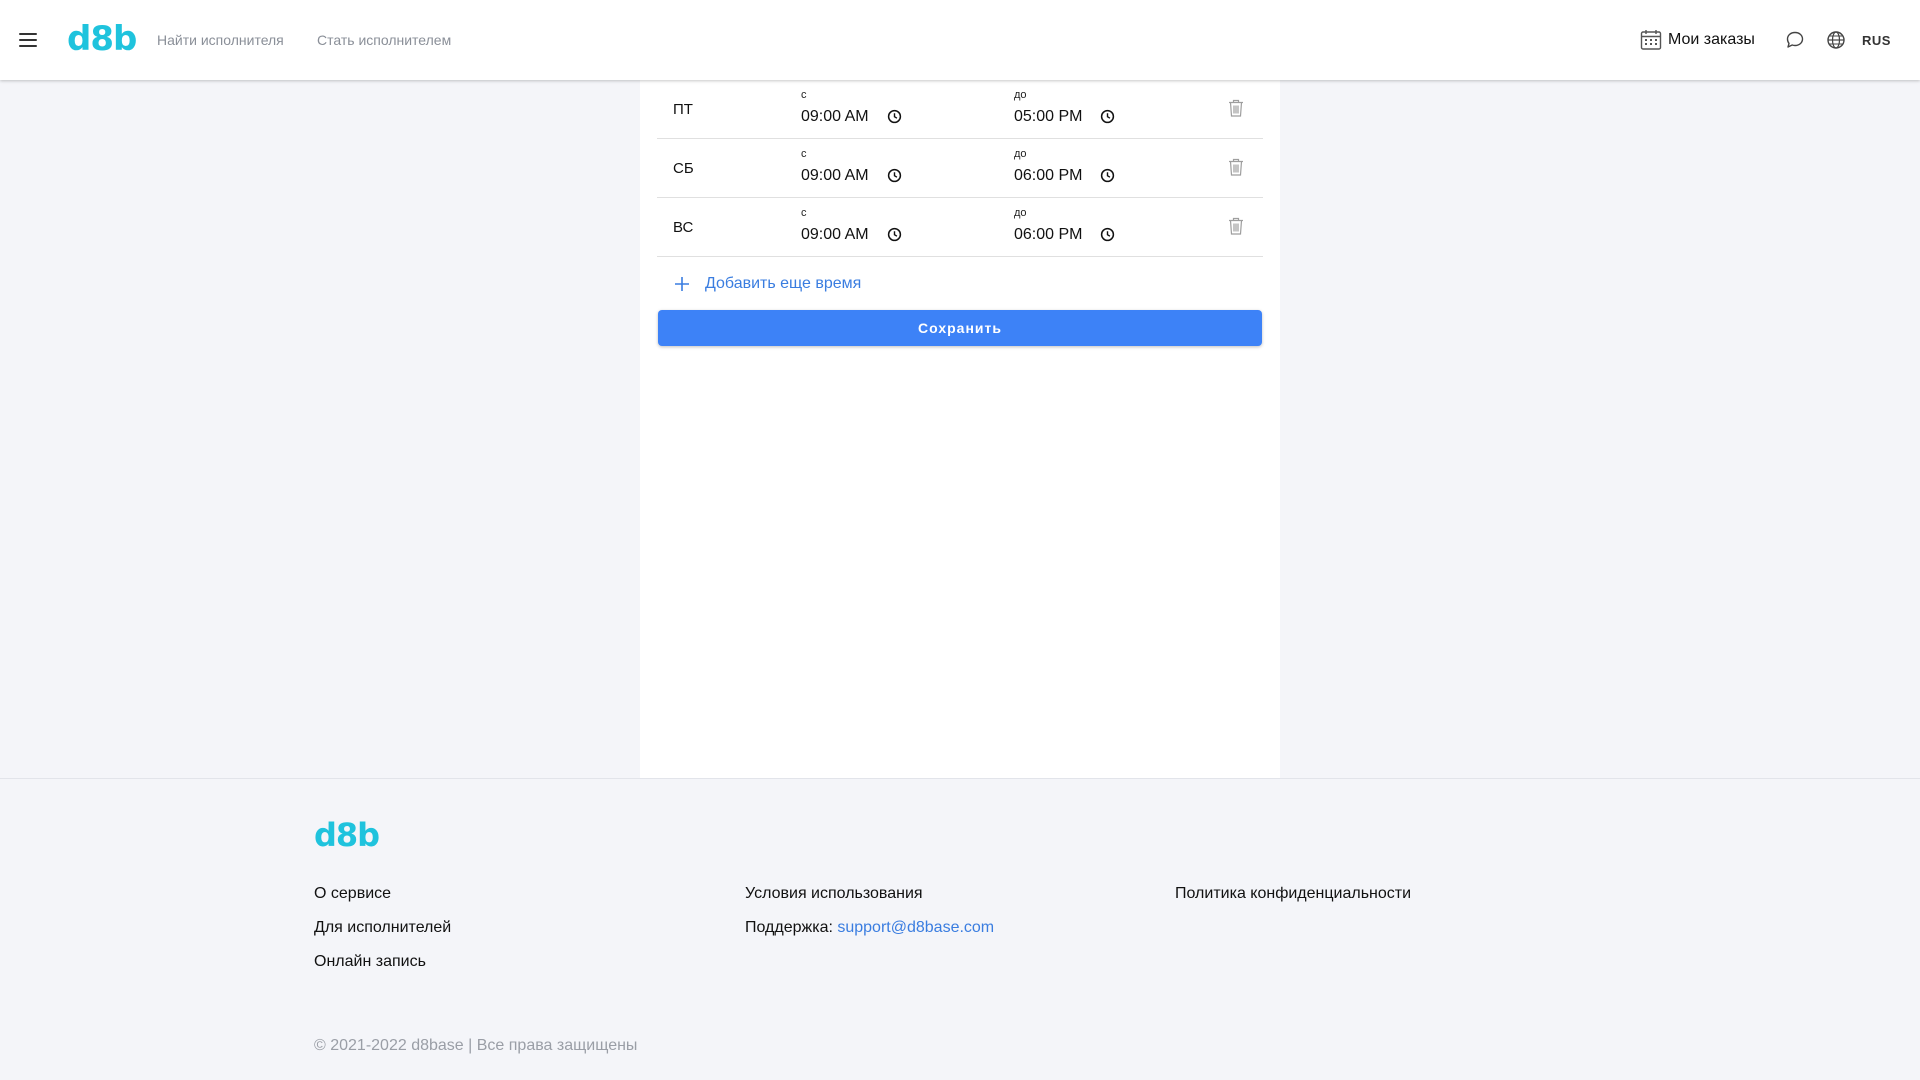 This screenshot has width=1920, height=1080. What do you see at coordinates (102, 39) in the screenshot?
I see `logo: d8b` at bounding box center [102, 39].